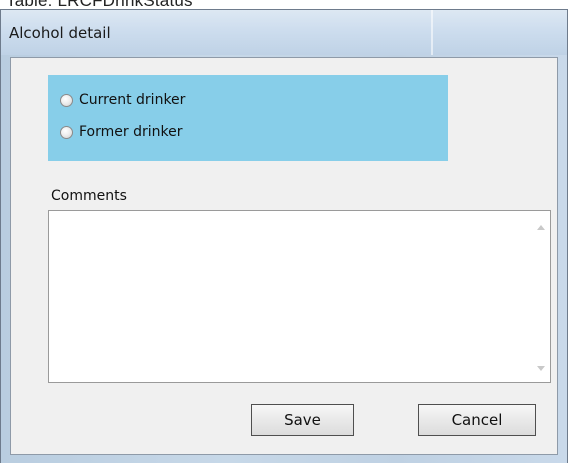 The height and width of the screenshot is (463, 574). What do you see at coordinates (284, 32) in the screenshot?
I see `title-bar: Alcohol detail` at bounding box center [284, 32].